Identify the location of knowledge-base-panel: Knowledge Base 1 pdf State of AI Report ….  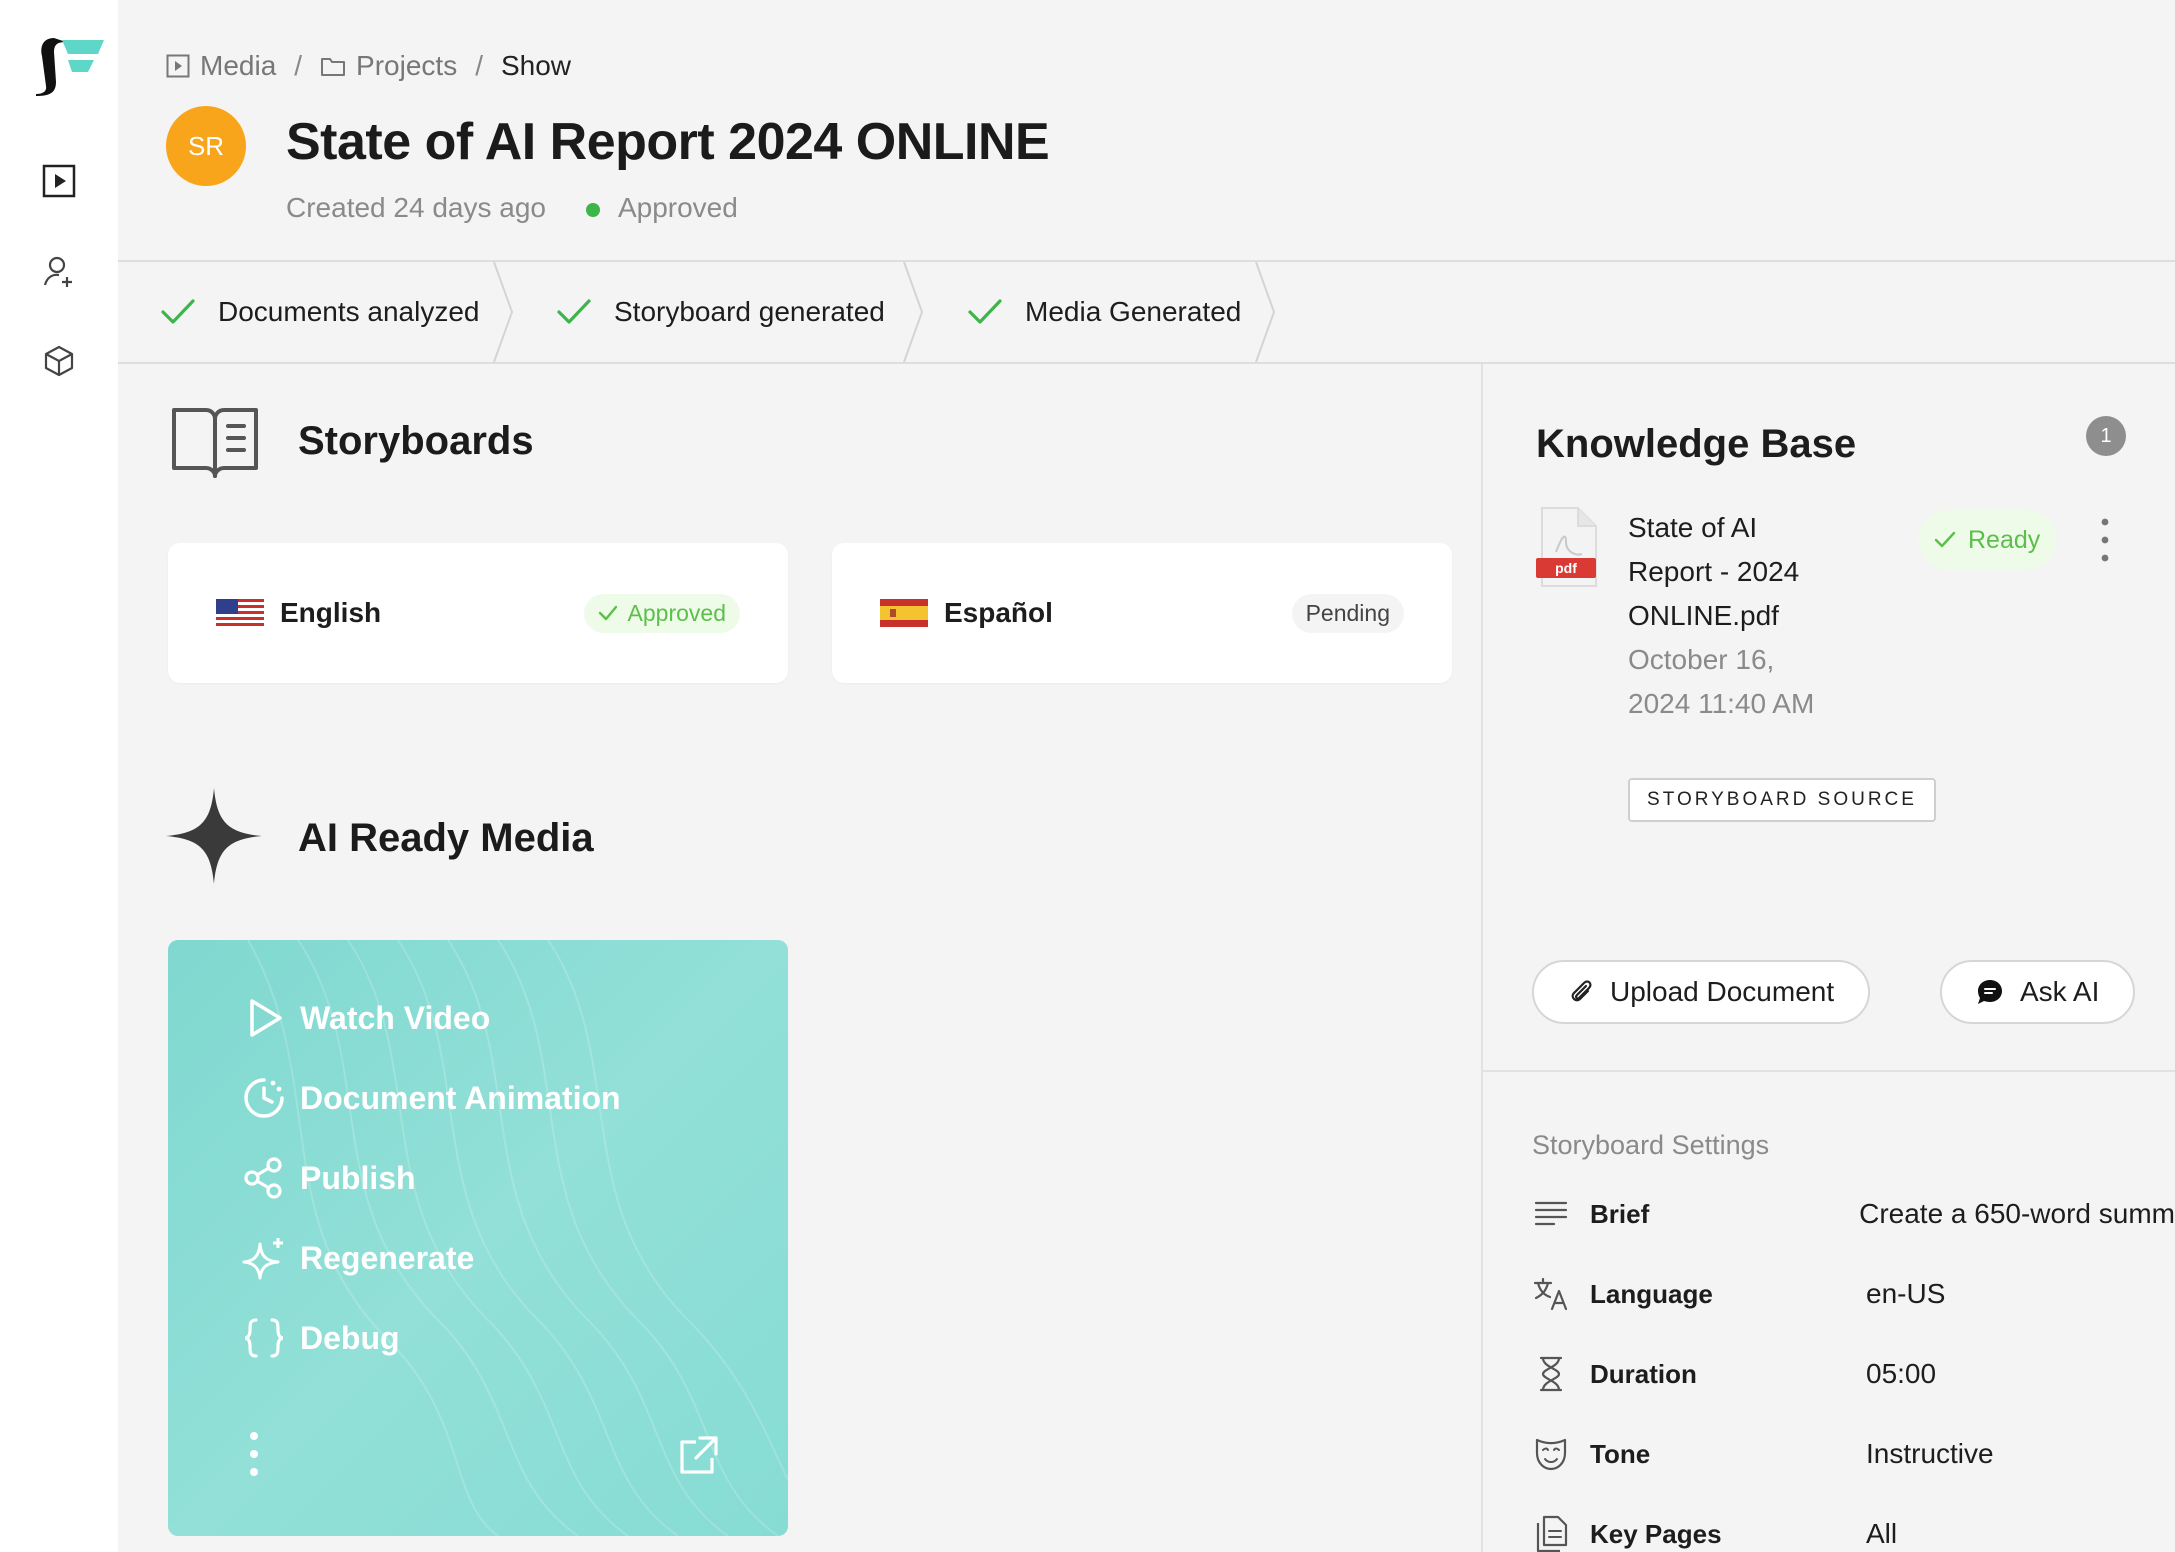
(1829, 718).